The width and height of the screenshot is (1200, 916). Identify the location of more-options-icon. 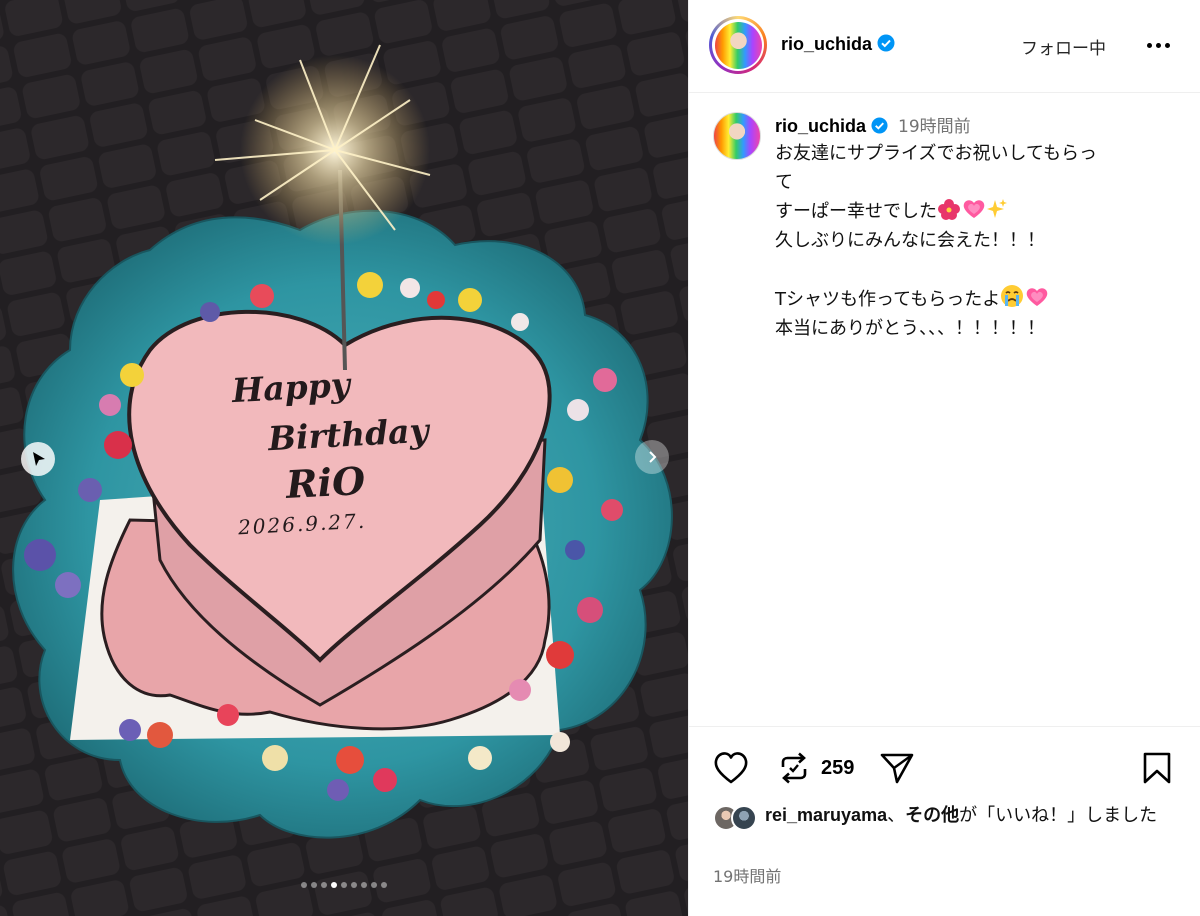
(1158, 45).